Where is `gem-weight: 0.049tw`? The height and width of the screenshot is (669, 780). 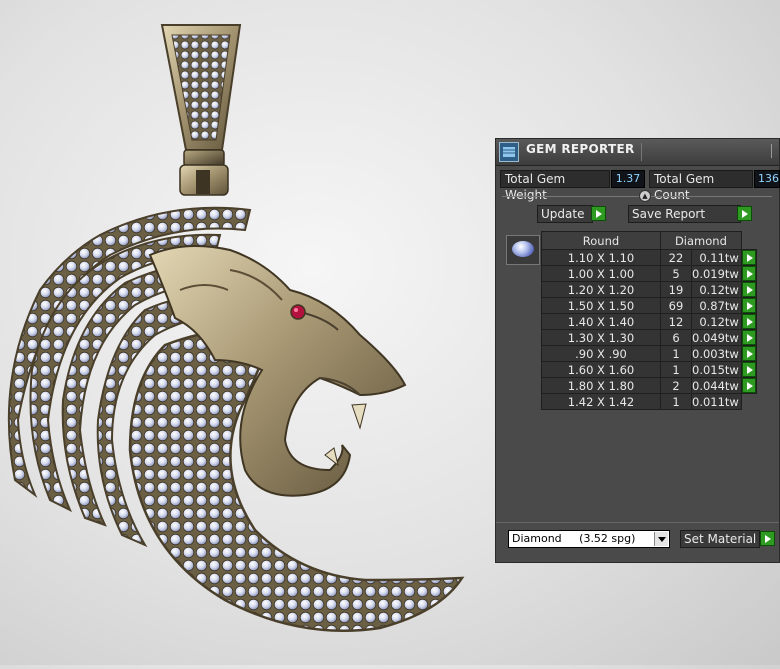
gem-weight: 0.049tw is located at coordinates (716, 337).